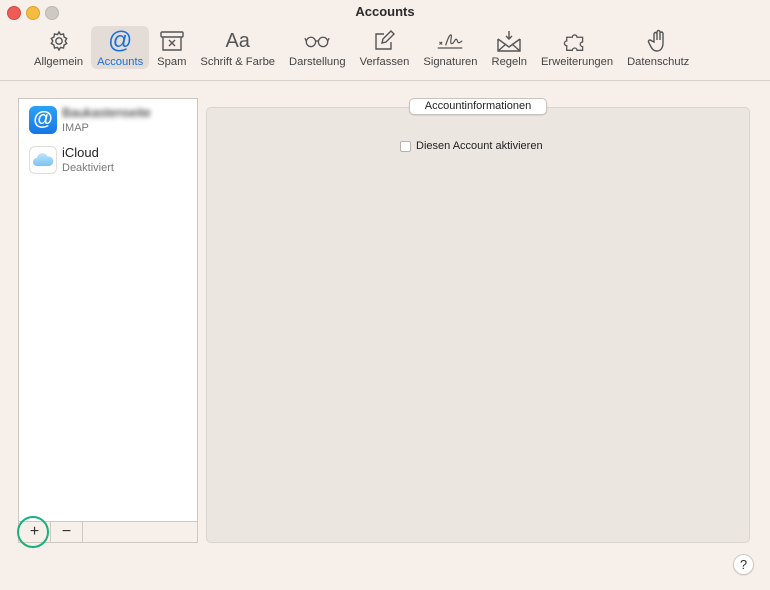 The width and height of the screenshot is (770, 590). What do you see at coordinates (385, 11) in the screenshot?
I see `window-title: Accounts` at bounding box center [385, 11].